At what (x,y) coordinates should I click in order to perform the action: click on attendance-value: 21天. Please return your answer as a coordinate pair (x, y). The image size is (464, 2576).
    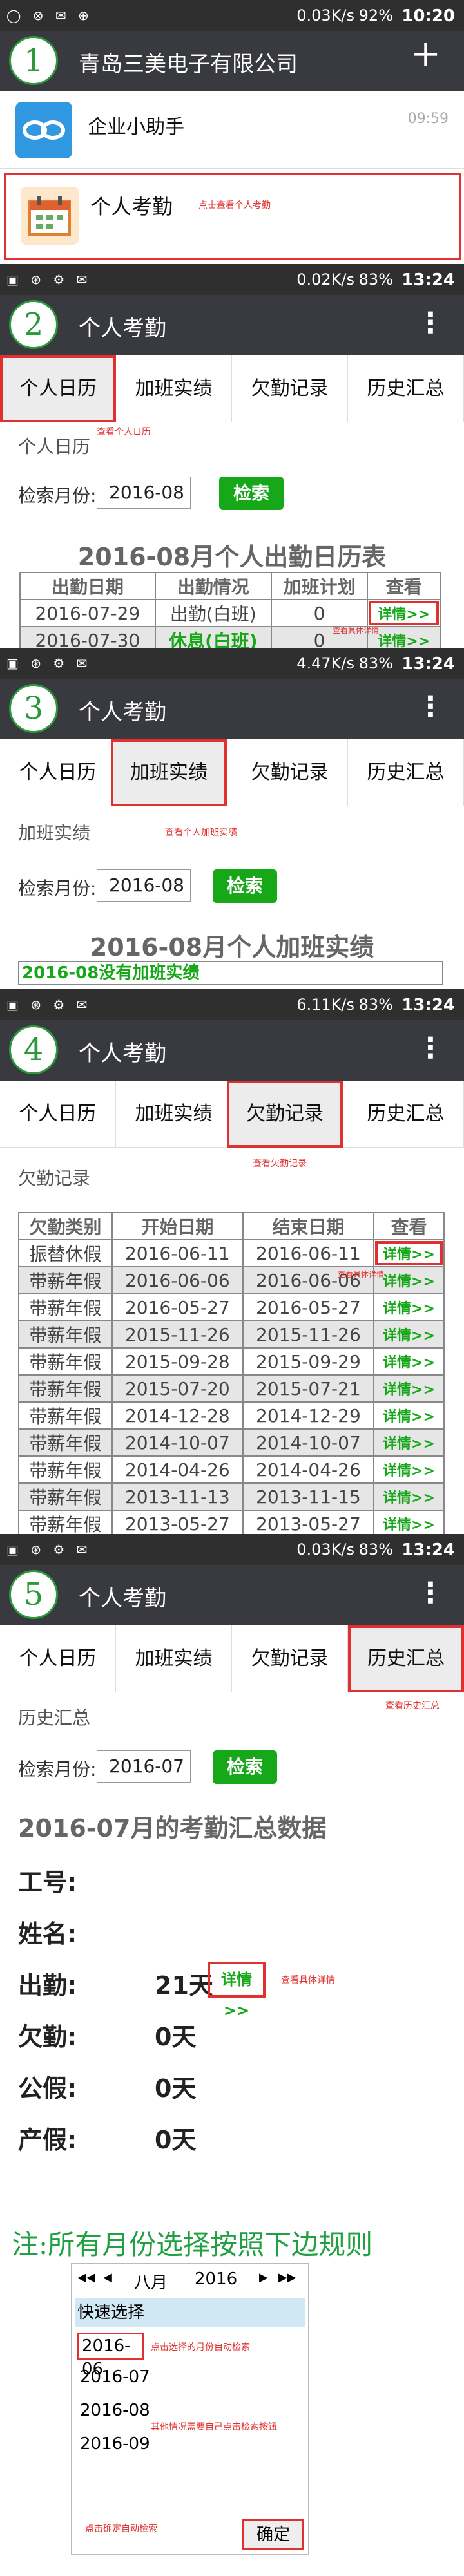
    Looking at the image, I should click on (184, 1985).